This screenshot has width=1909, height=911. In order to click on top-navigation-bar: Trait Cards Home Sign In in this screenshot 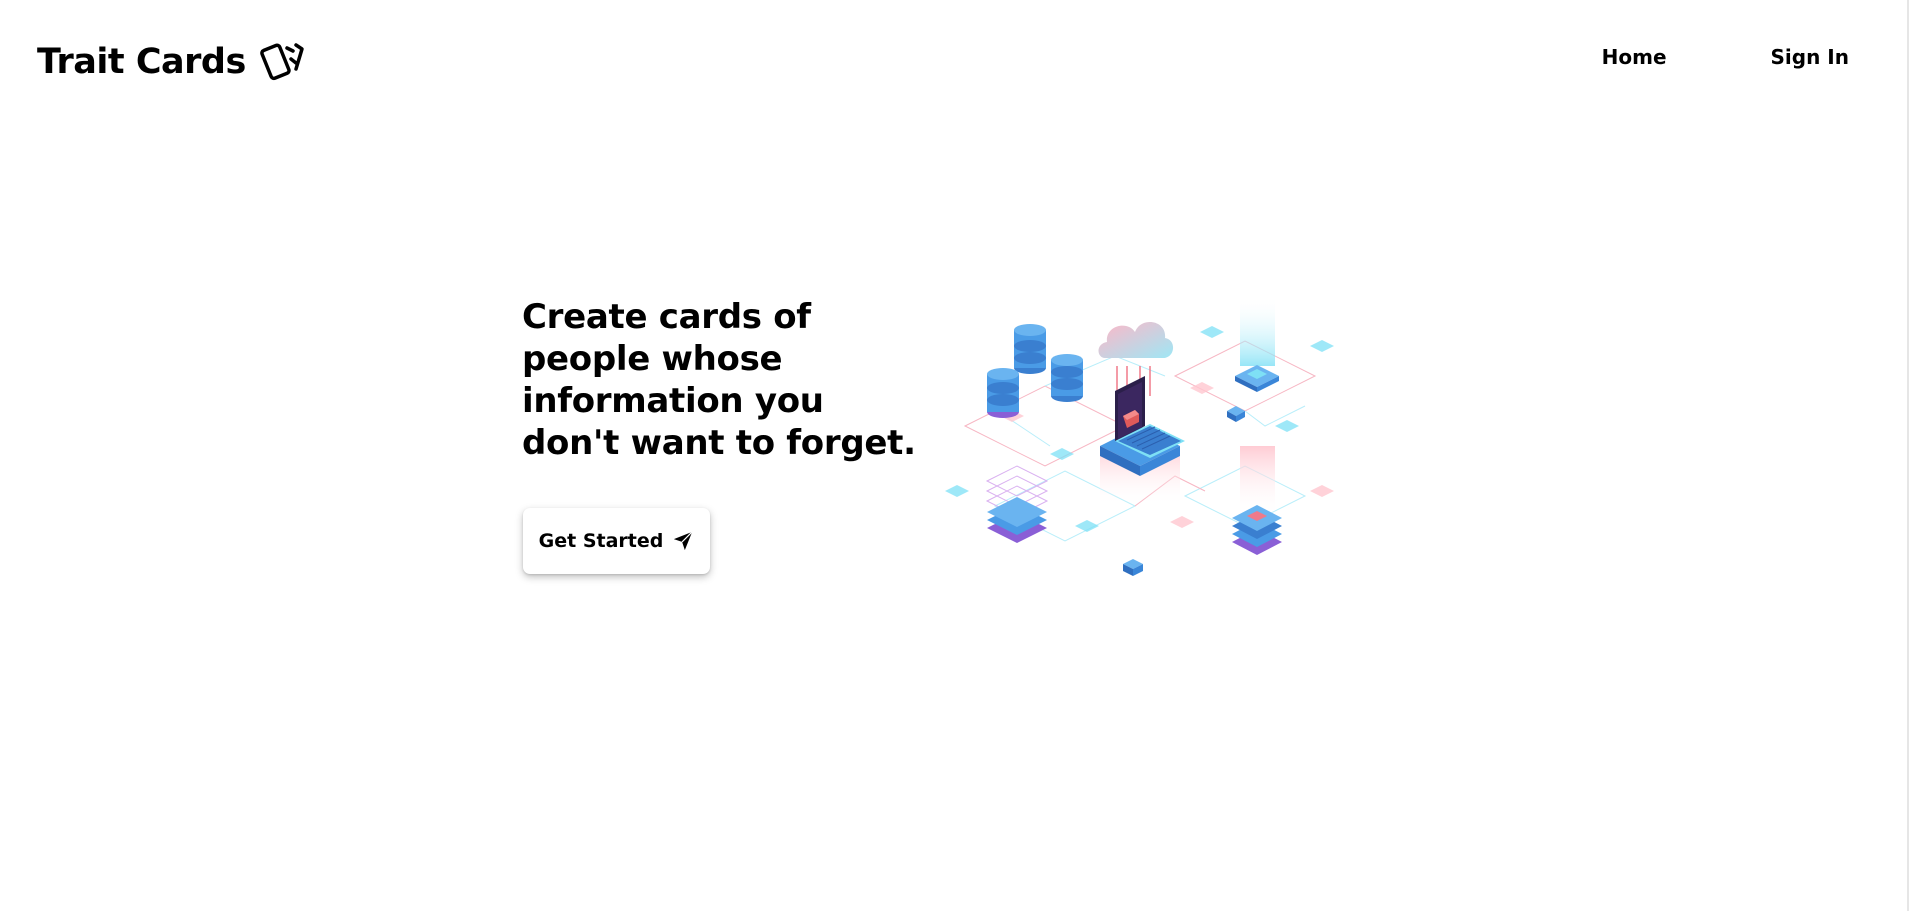, I will do `click(954, 60)`.